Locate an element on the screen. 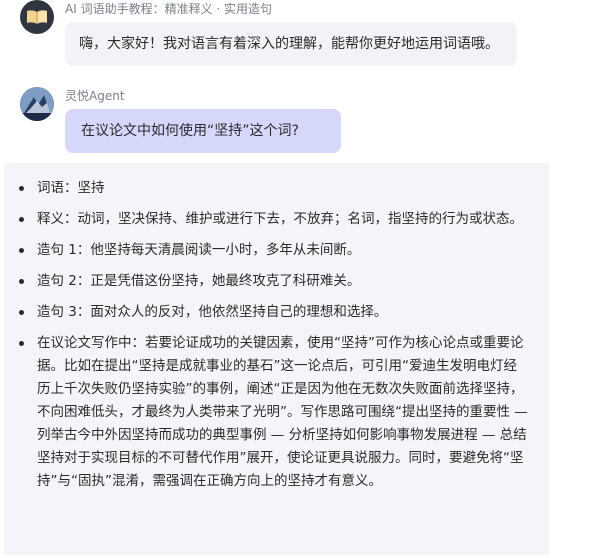 This screenshot has width=616, height=558. user-question-bubble: 在议论文中如何使用“坚持”这个词? is located at coordinates (203, 131).